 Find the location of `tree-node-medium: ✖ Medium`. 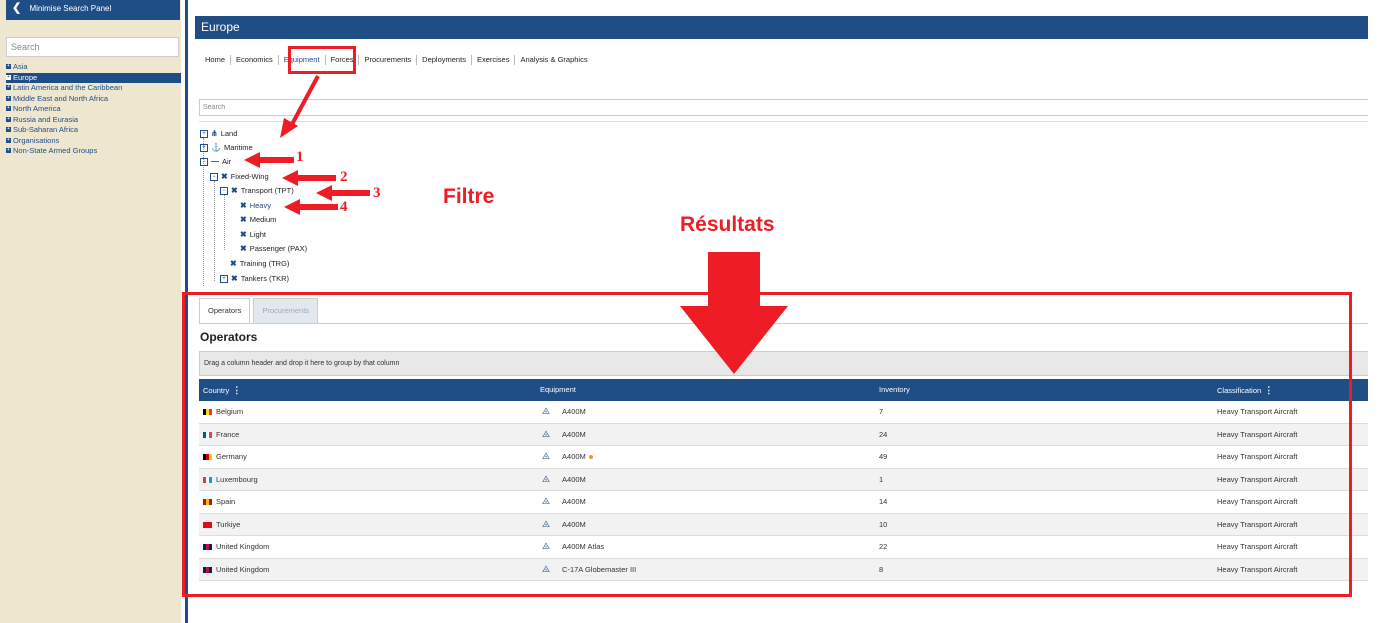

tree-node-medium: ✖ Medium is located at coordinates (258, 219).